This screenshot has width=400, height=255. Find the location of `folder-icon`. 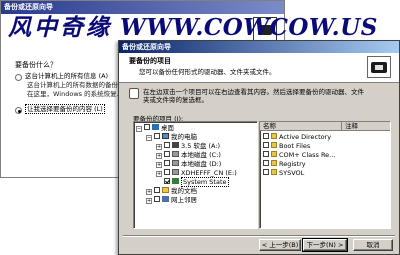

folder-icon is located at coordinates (165, 190).